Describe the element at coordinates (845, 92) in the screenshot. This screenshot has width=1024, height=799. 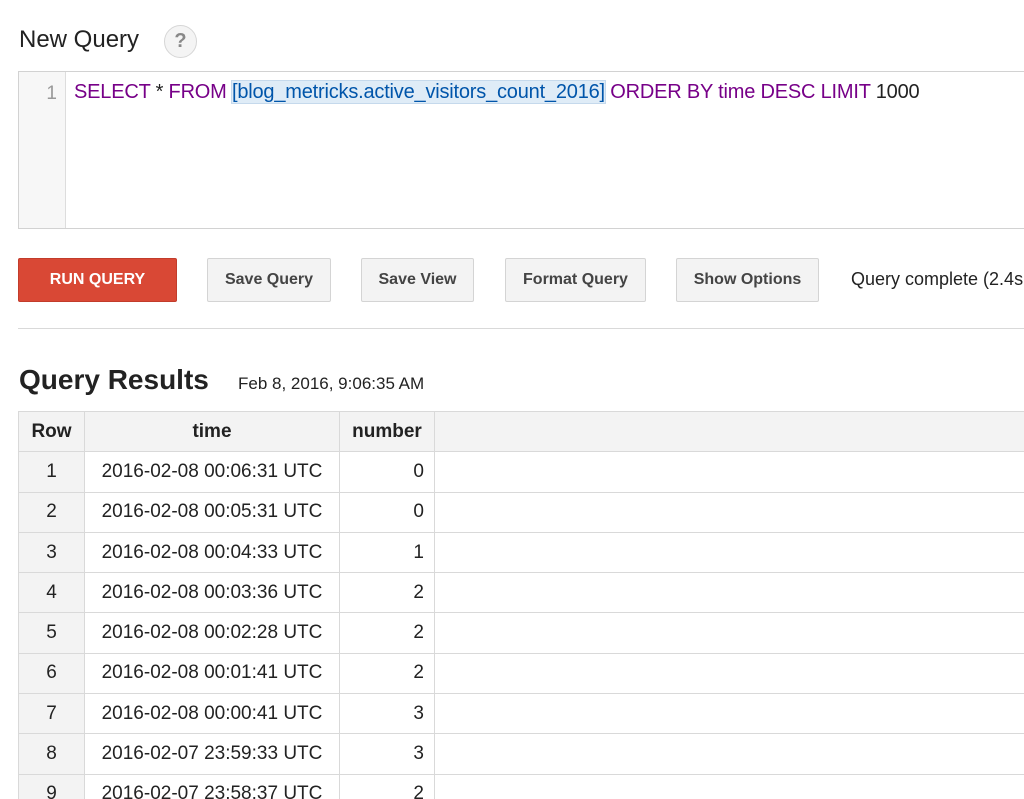
I see `keyword-limit: LIMIT` at that location.